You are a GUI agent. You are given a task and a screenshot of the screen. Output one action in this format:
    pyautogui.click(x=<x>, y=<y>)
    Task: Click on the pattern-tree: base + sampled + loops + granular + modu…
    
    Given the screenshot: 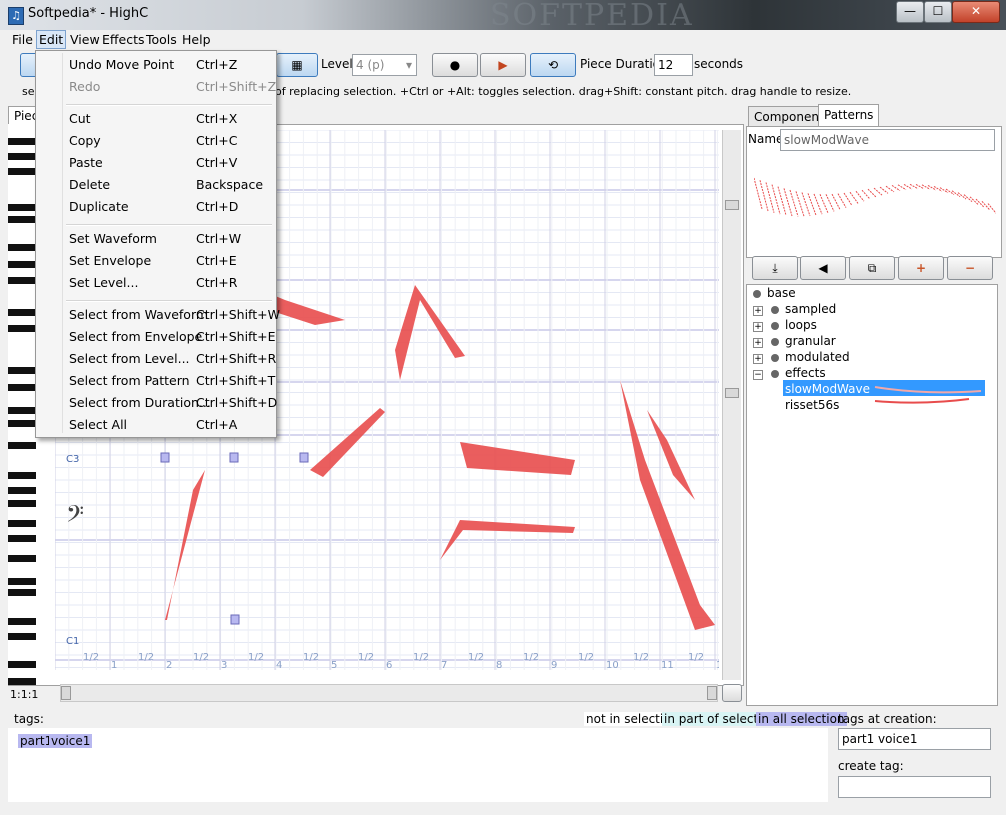 What is the action you would take?
    pyautogui.click(x=872, y=495)
    